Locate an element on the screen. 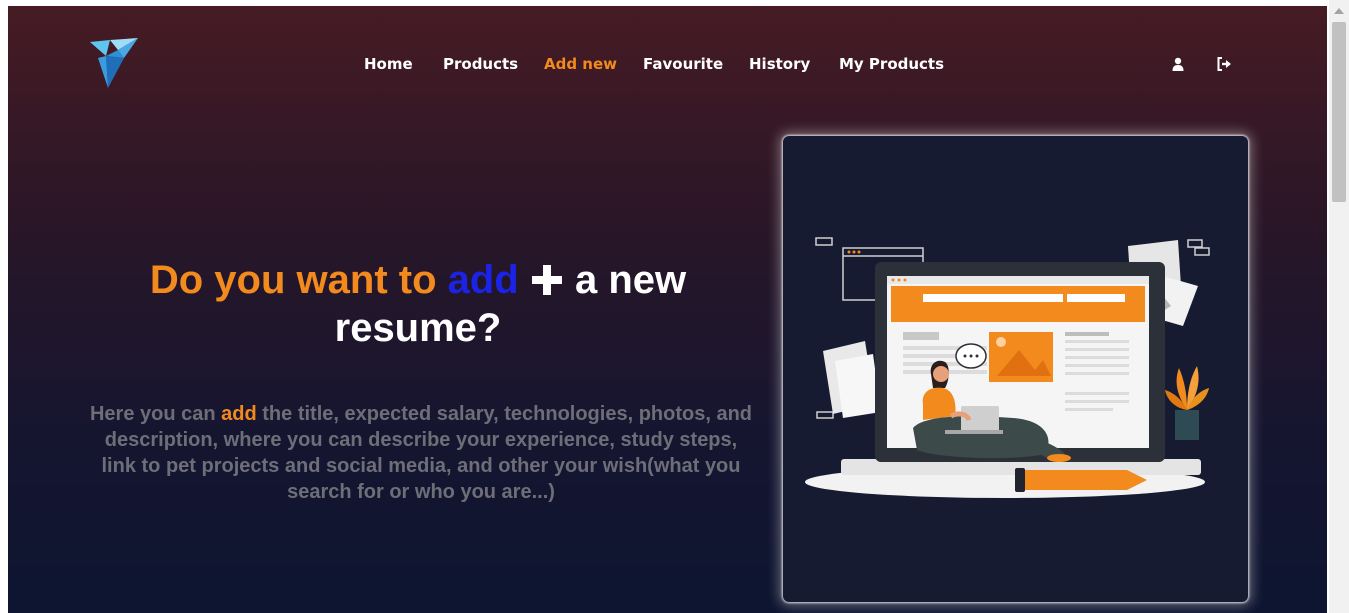  nav-products: Products is located at coordinates (480, 64).